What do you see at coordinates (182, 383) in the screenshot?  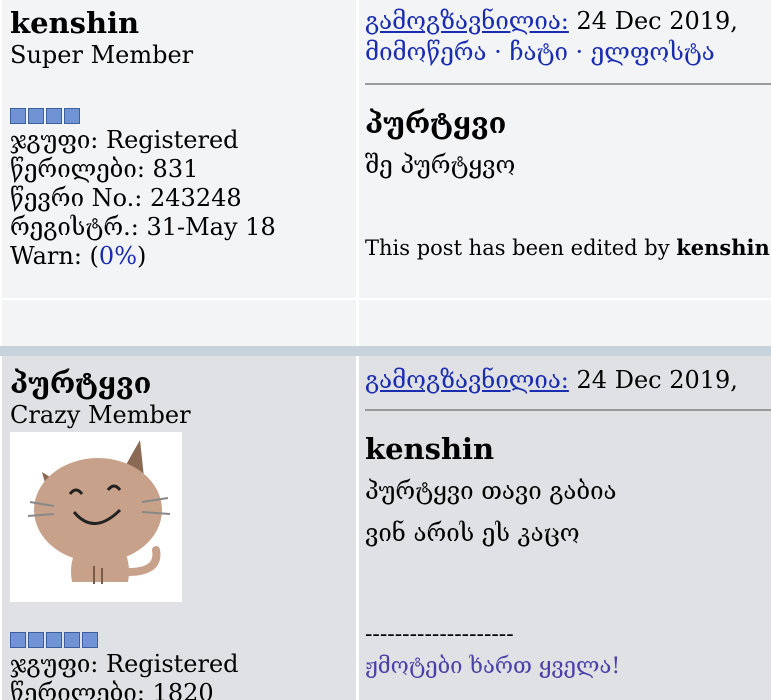 I see `author-name: პურტყვი` at bounding box center [182, 383].